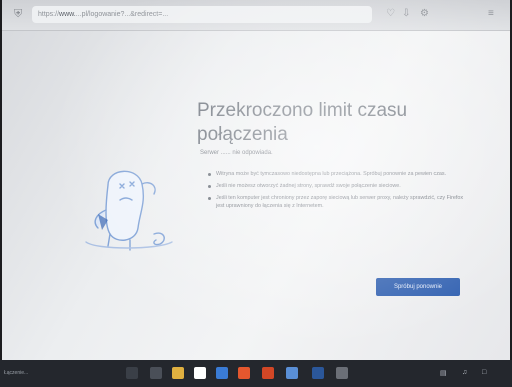 The width and height of the screenshot is (512, 387). Describe the element at coordinates (424, 14) in the screenshot. I see `extensions-icon: ⚙` at that location.